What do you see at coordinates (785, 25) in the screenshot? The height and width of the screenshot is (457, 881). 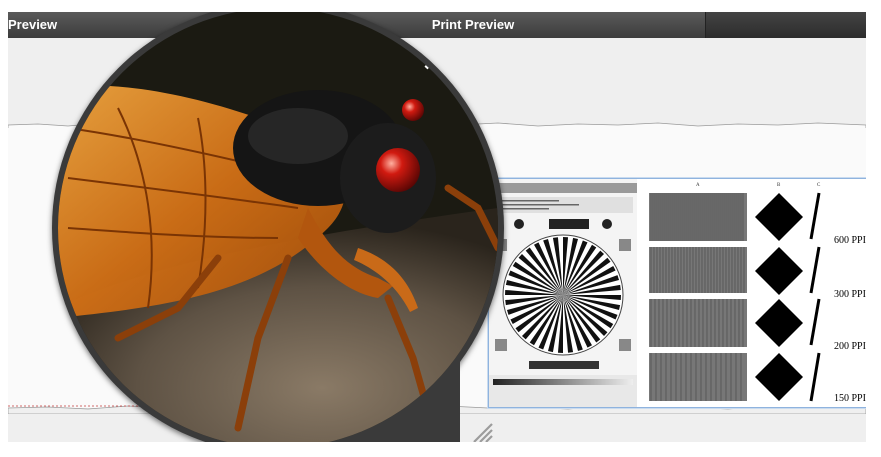 I see `title-bar-right-panel` at bounding box center [785, 25].